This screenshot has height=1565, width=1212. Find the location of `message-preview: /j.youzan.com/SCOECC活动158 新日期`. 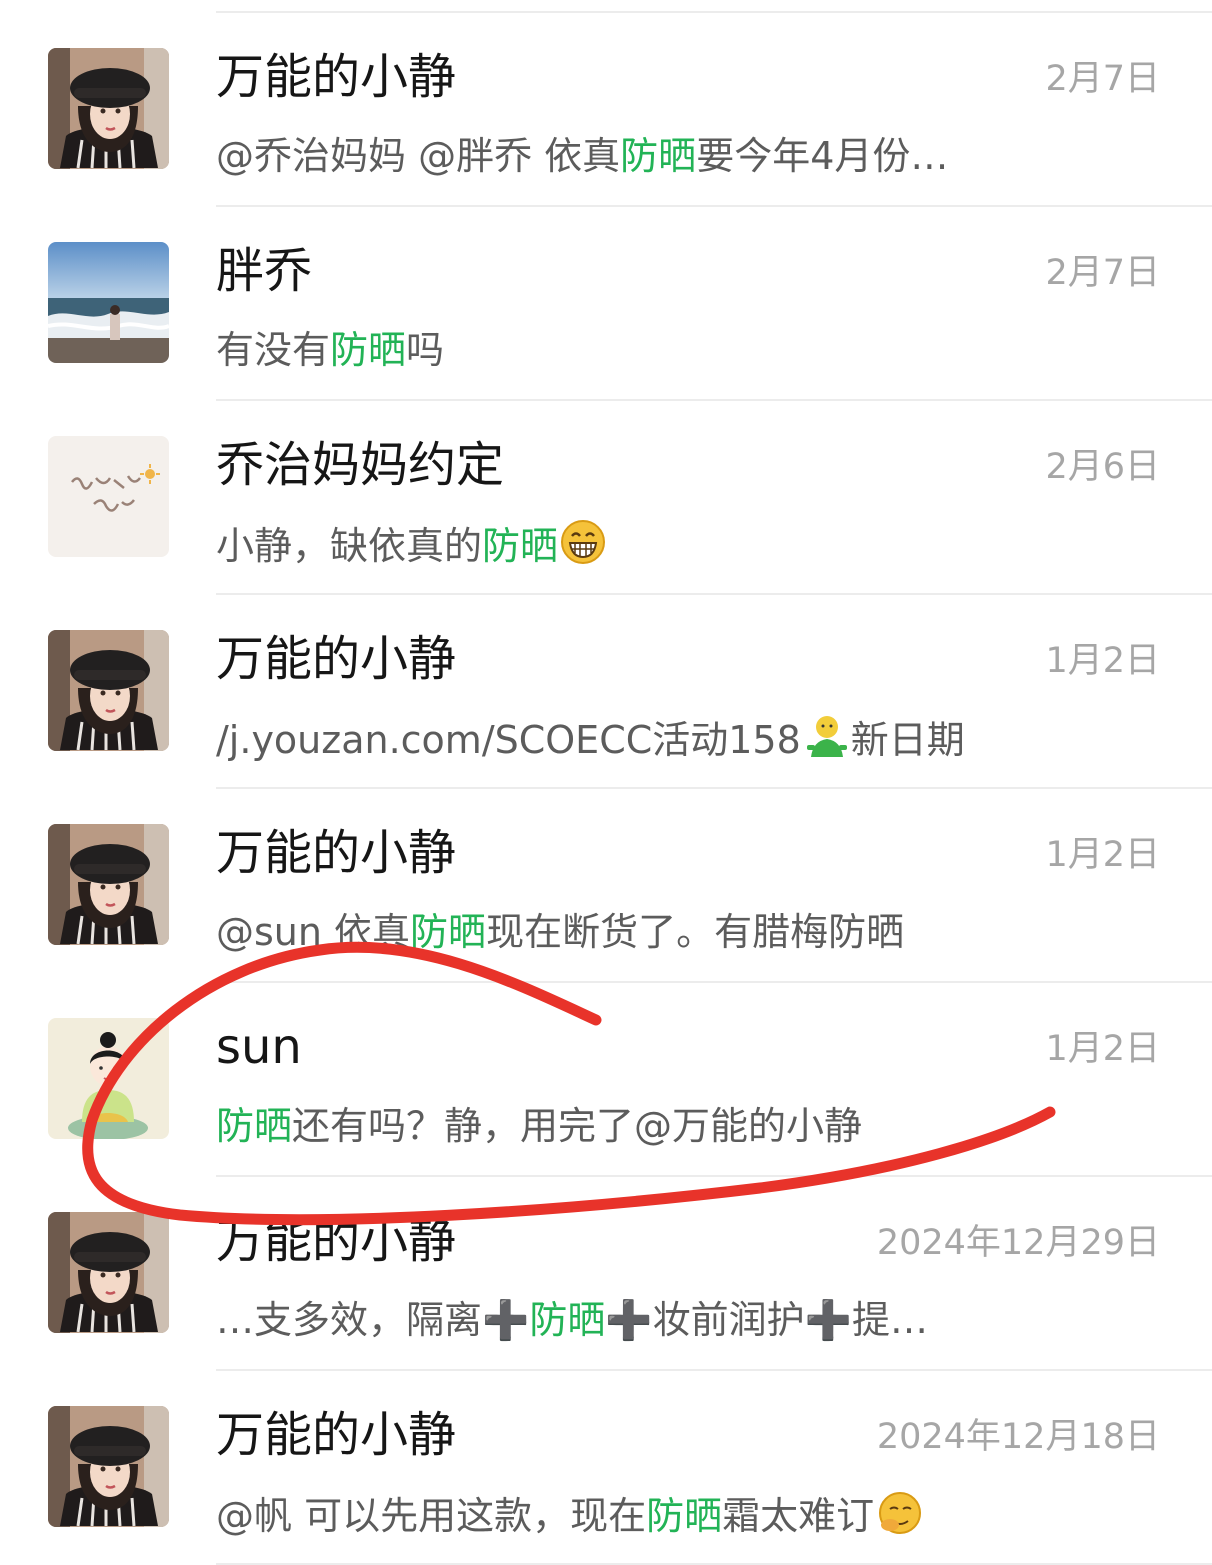

message-preview: /j.youzan.com/SCOECC活动158 新日期 is located at coordinates (590, 742).